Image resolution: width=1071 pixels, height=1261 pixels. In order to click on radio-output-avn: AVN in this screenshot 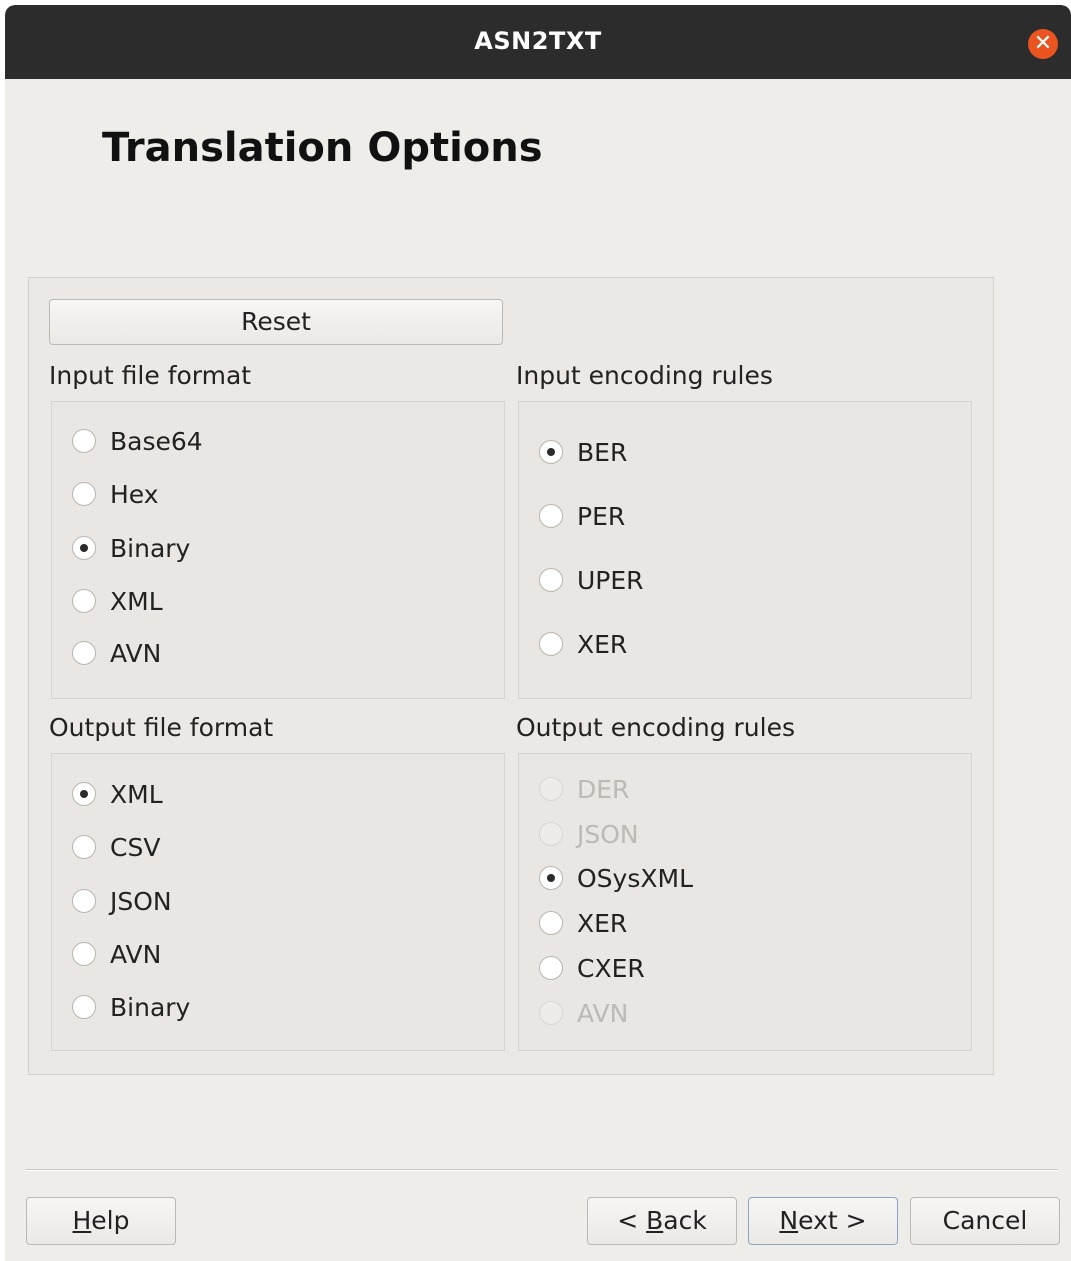, I will do `click(116, 954)`.